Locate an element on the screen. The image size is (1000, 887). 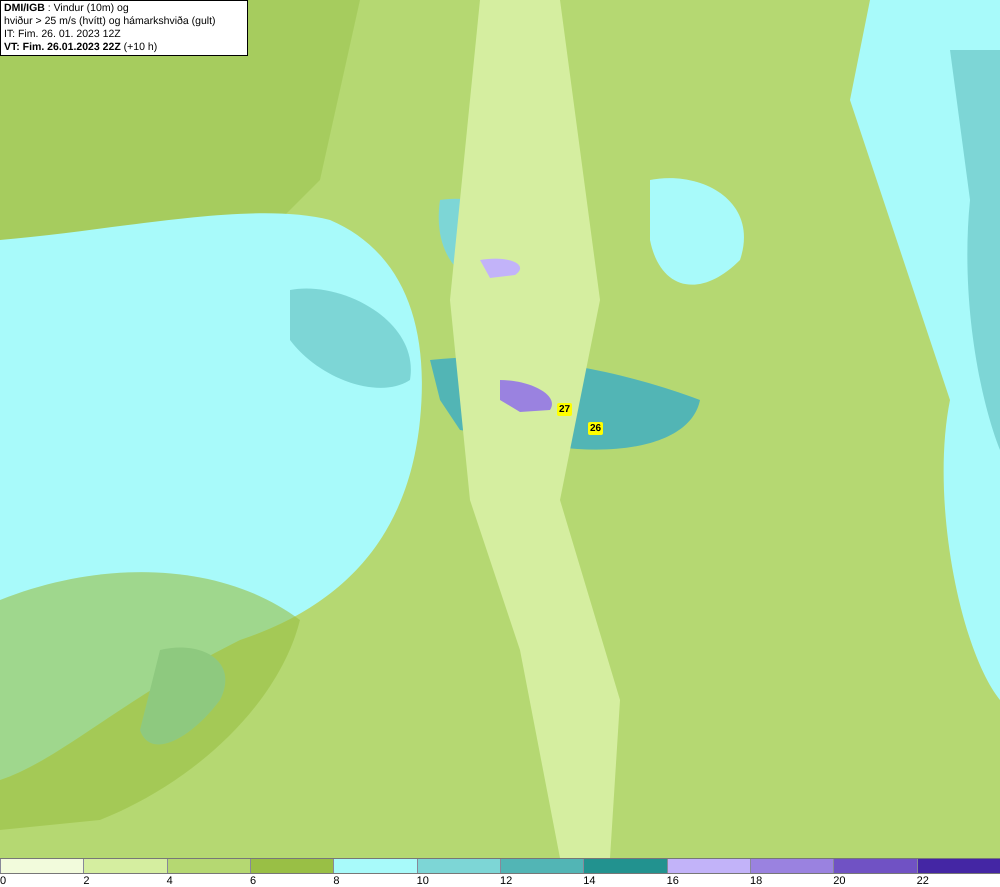
legend-tick-label: 16 is located at coordinates (672, 881).